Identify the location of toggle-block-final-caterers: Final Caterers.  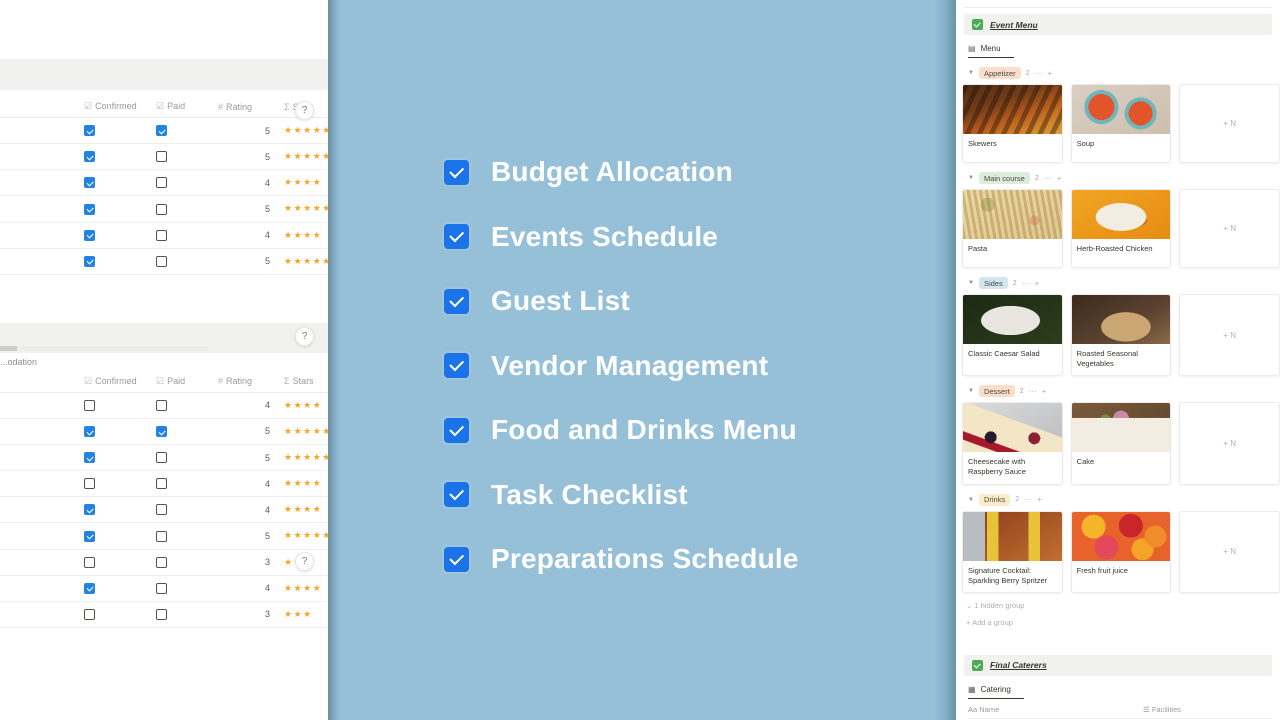
(1118, 665).